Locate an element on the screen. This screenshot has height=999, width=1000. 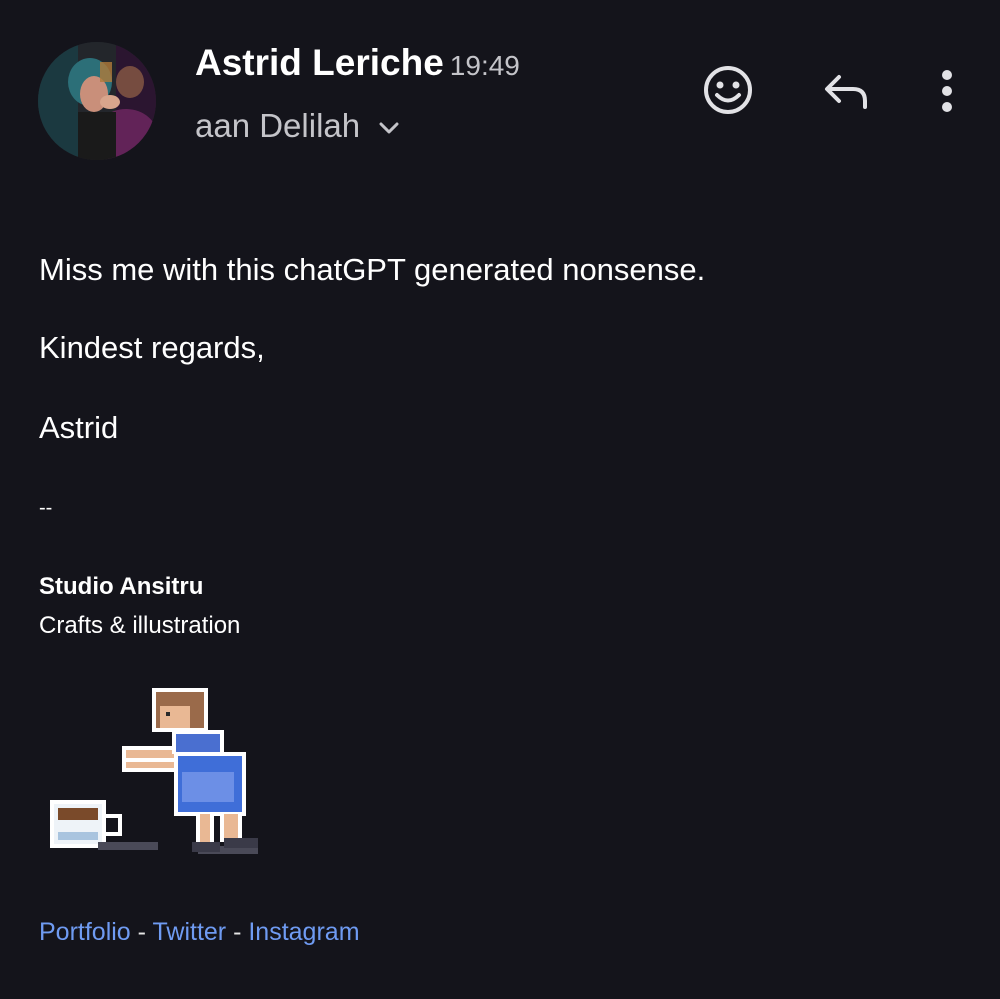
sender-name: Astrid Leriche is located at coordinates (319, 62).